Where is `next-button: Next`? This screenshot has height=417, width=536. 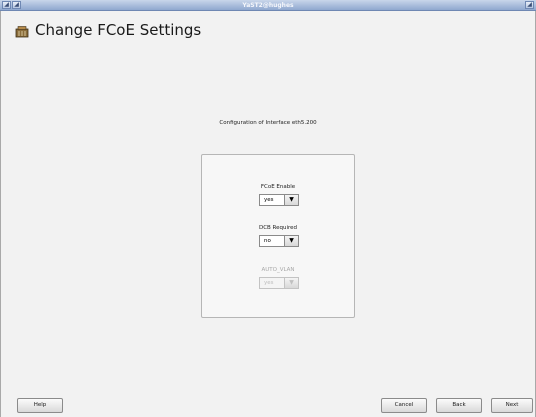 next-button: Next is located at coordinates (512, 405).